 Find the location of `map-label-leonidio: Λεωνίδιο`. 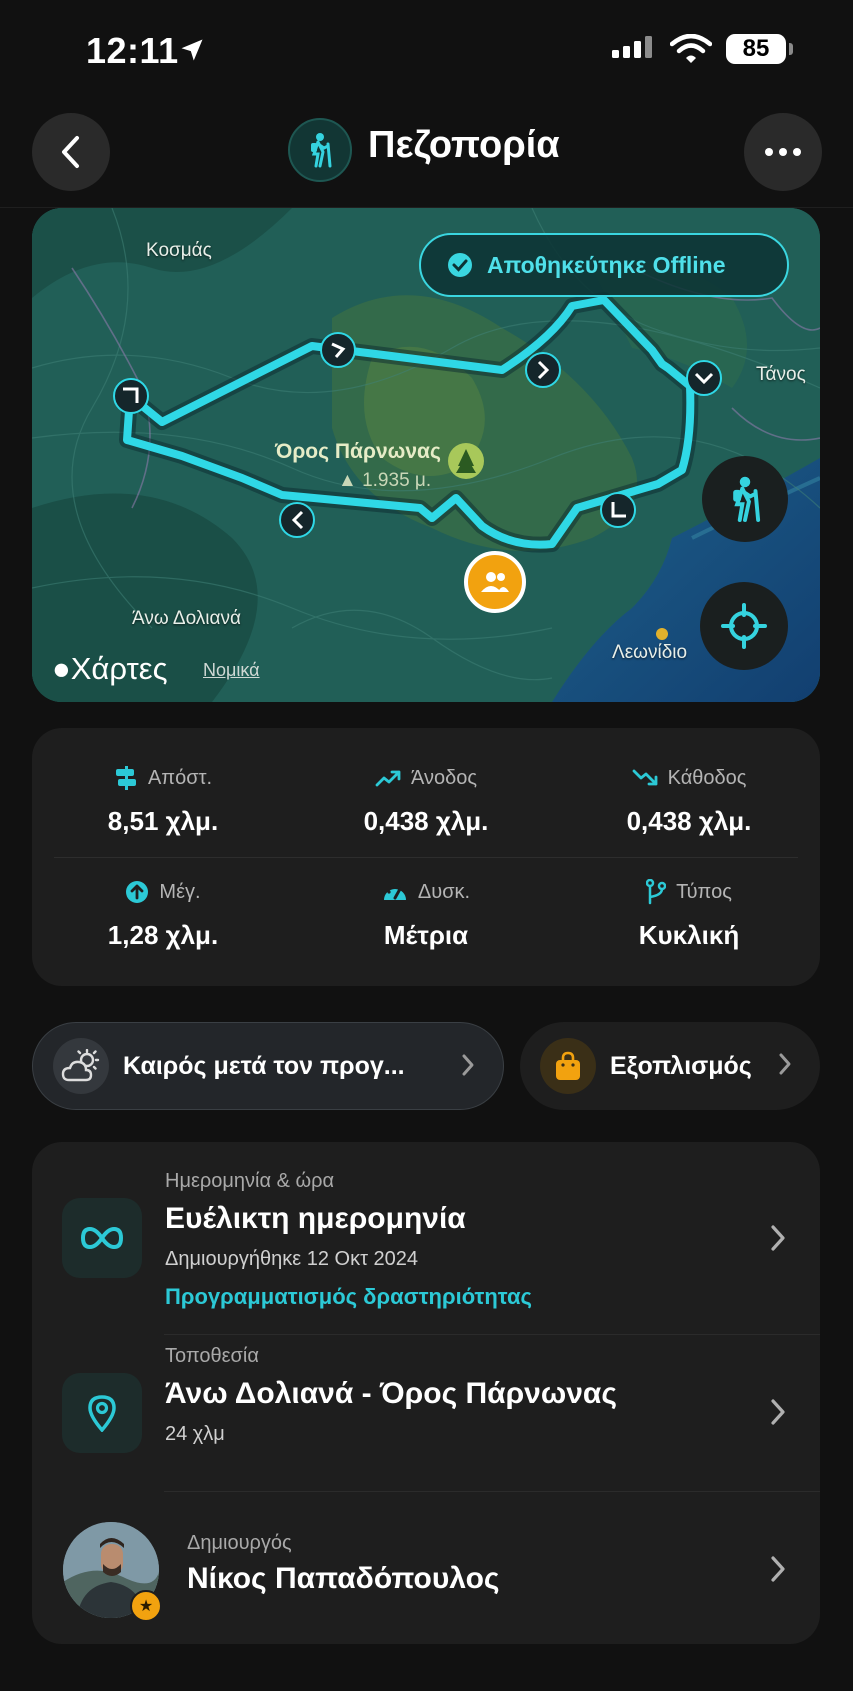

map-label-leonidio: Λεωνίδιο is located at coordinates (650, 652).